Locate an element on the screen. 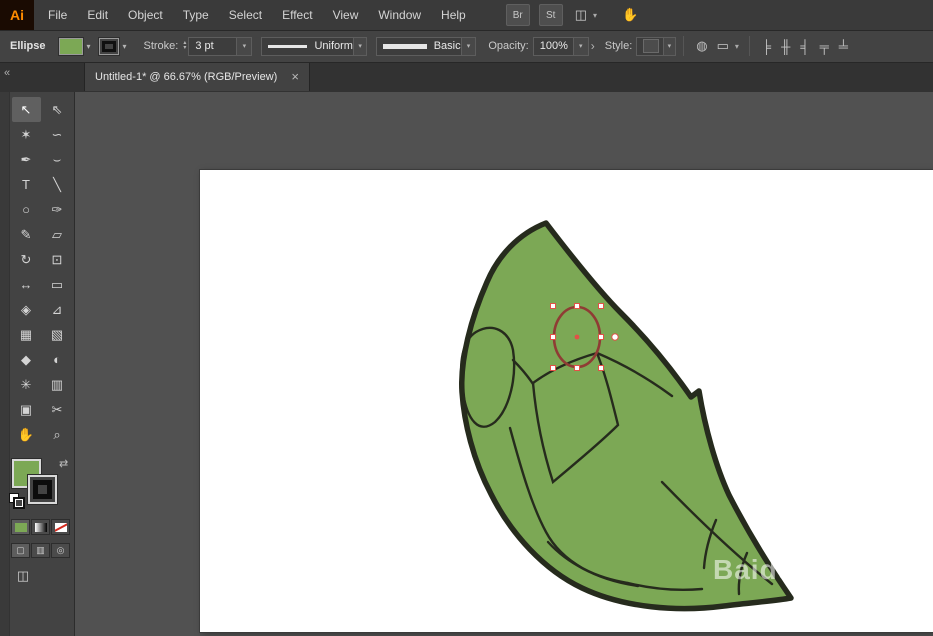 The height and width of the screenshot is (636, 933). align-horizontal-right-icon: ╡ is located at coordinates (804, 46).